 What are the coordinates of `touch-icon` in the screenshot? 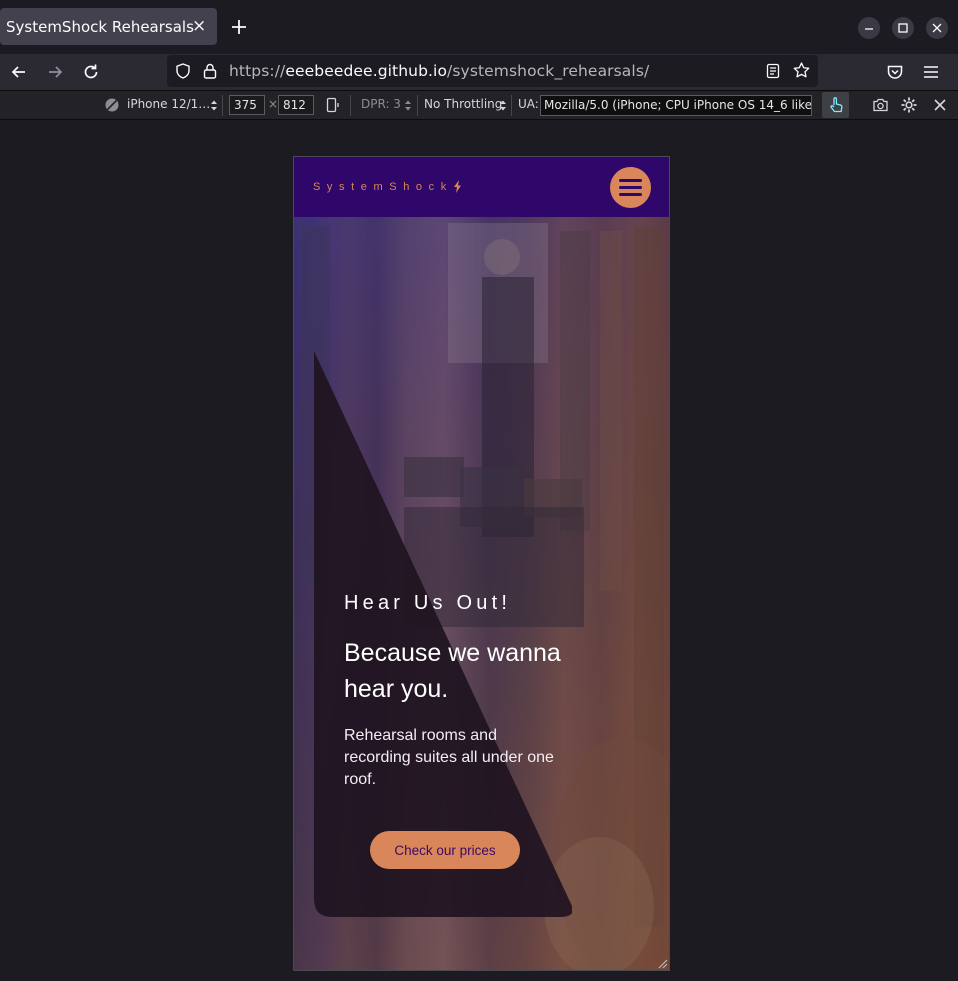 It's located at (836, 105).